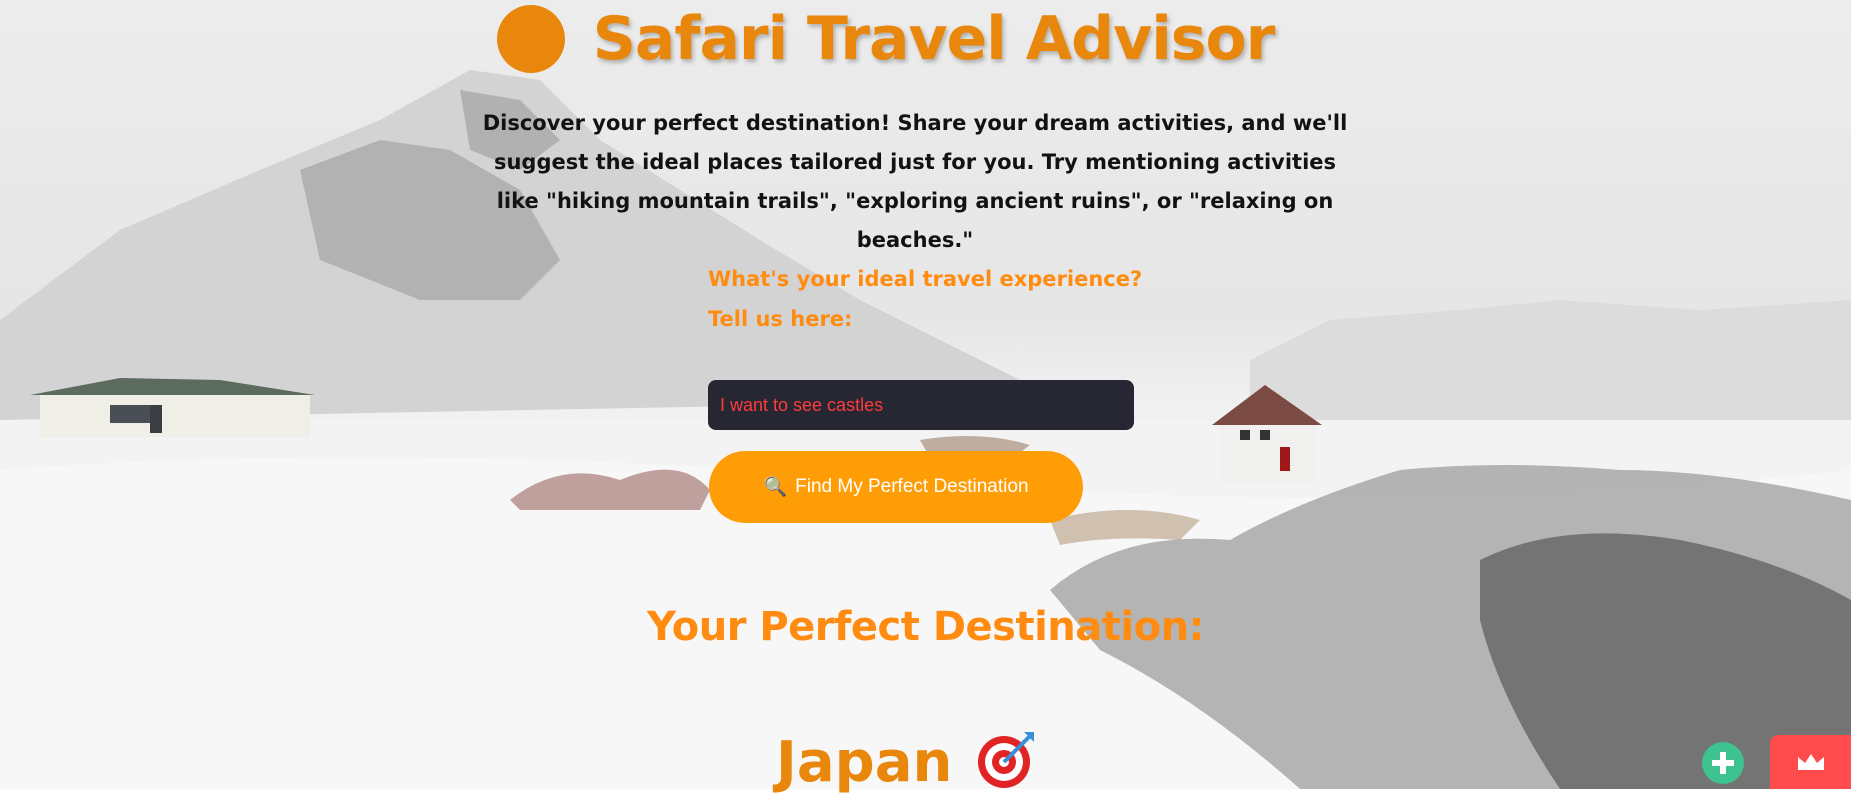  Describe the element at coordinates (925, 279) in the screenshot. I see `question-label: What's your ideal travel experience?` at that location.